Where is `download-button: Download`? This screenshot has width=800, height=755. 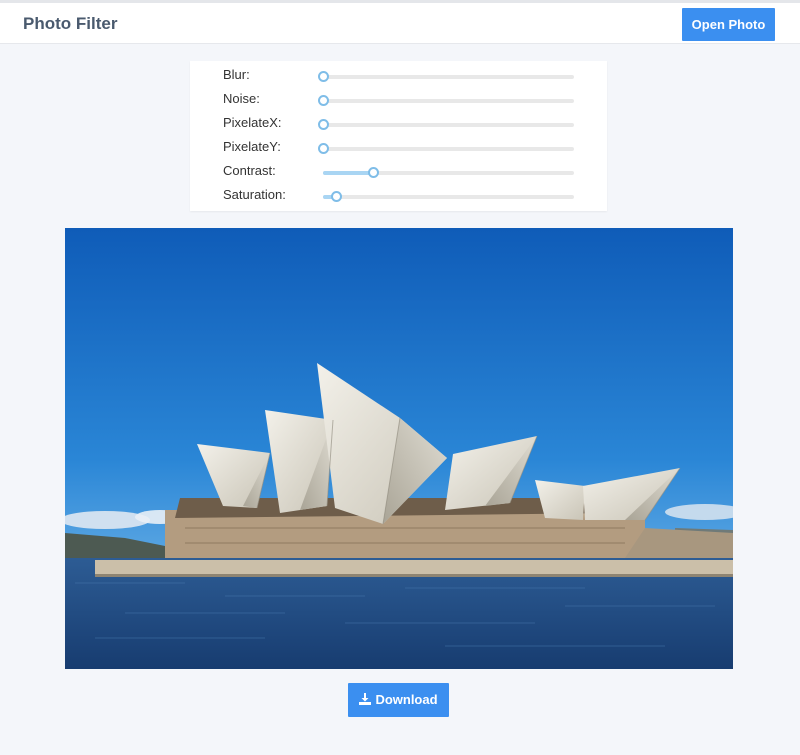 download-button: Download is located at coordinates (398, 700).